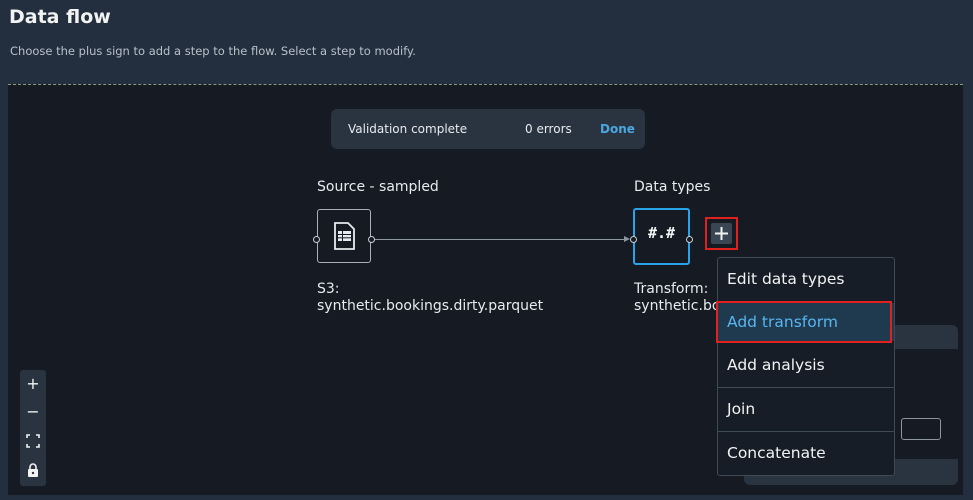  What do you see at coordinates (741, 409) in the screenshot?
I see `menu-item-label: Join` at bounding box center [741, 409].